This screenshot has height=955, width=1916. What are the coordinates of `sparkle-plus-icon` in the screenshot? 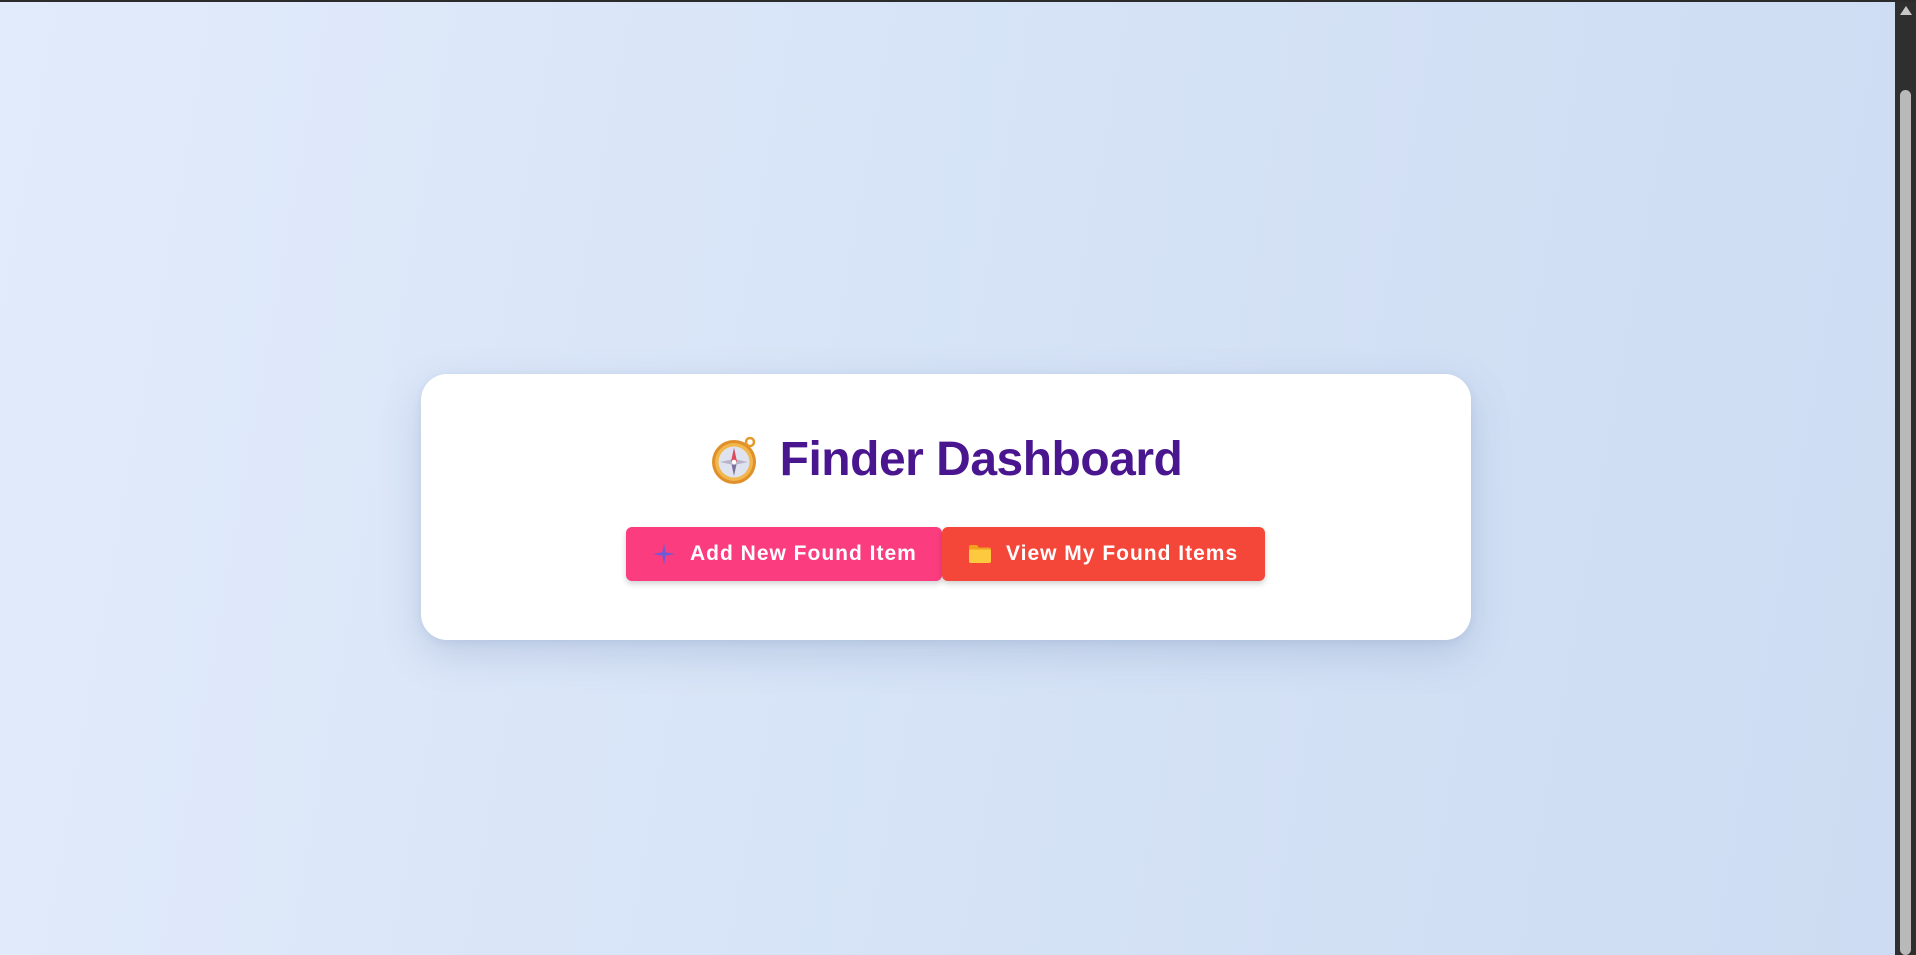 It's located at (664, 554).